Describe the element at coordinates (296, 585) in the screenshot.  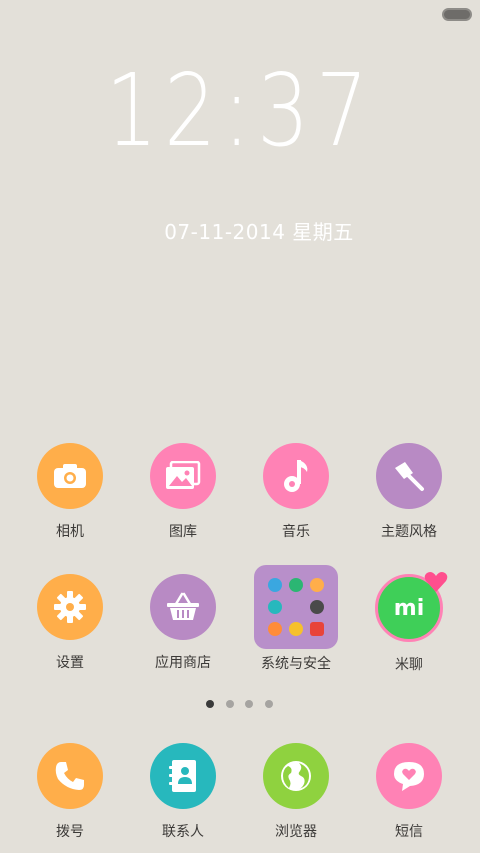
I see `shield-icon` at that location.